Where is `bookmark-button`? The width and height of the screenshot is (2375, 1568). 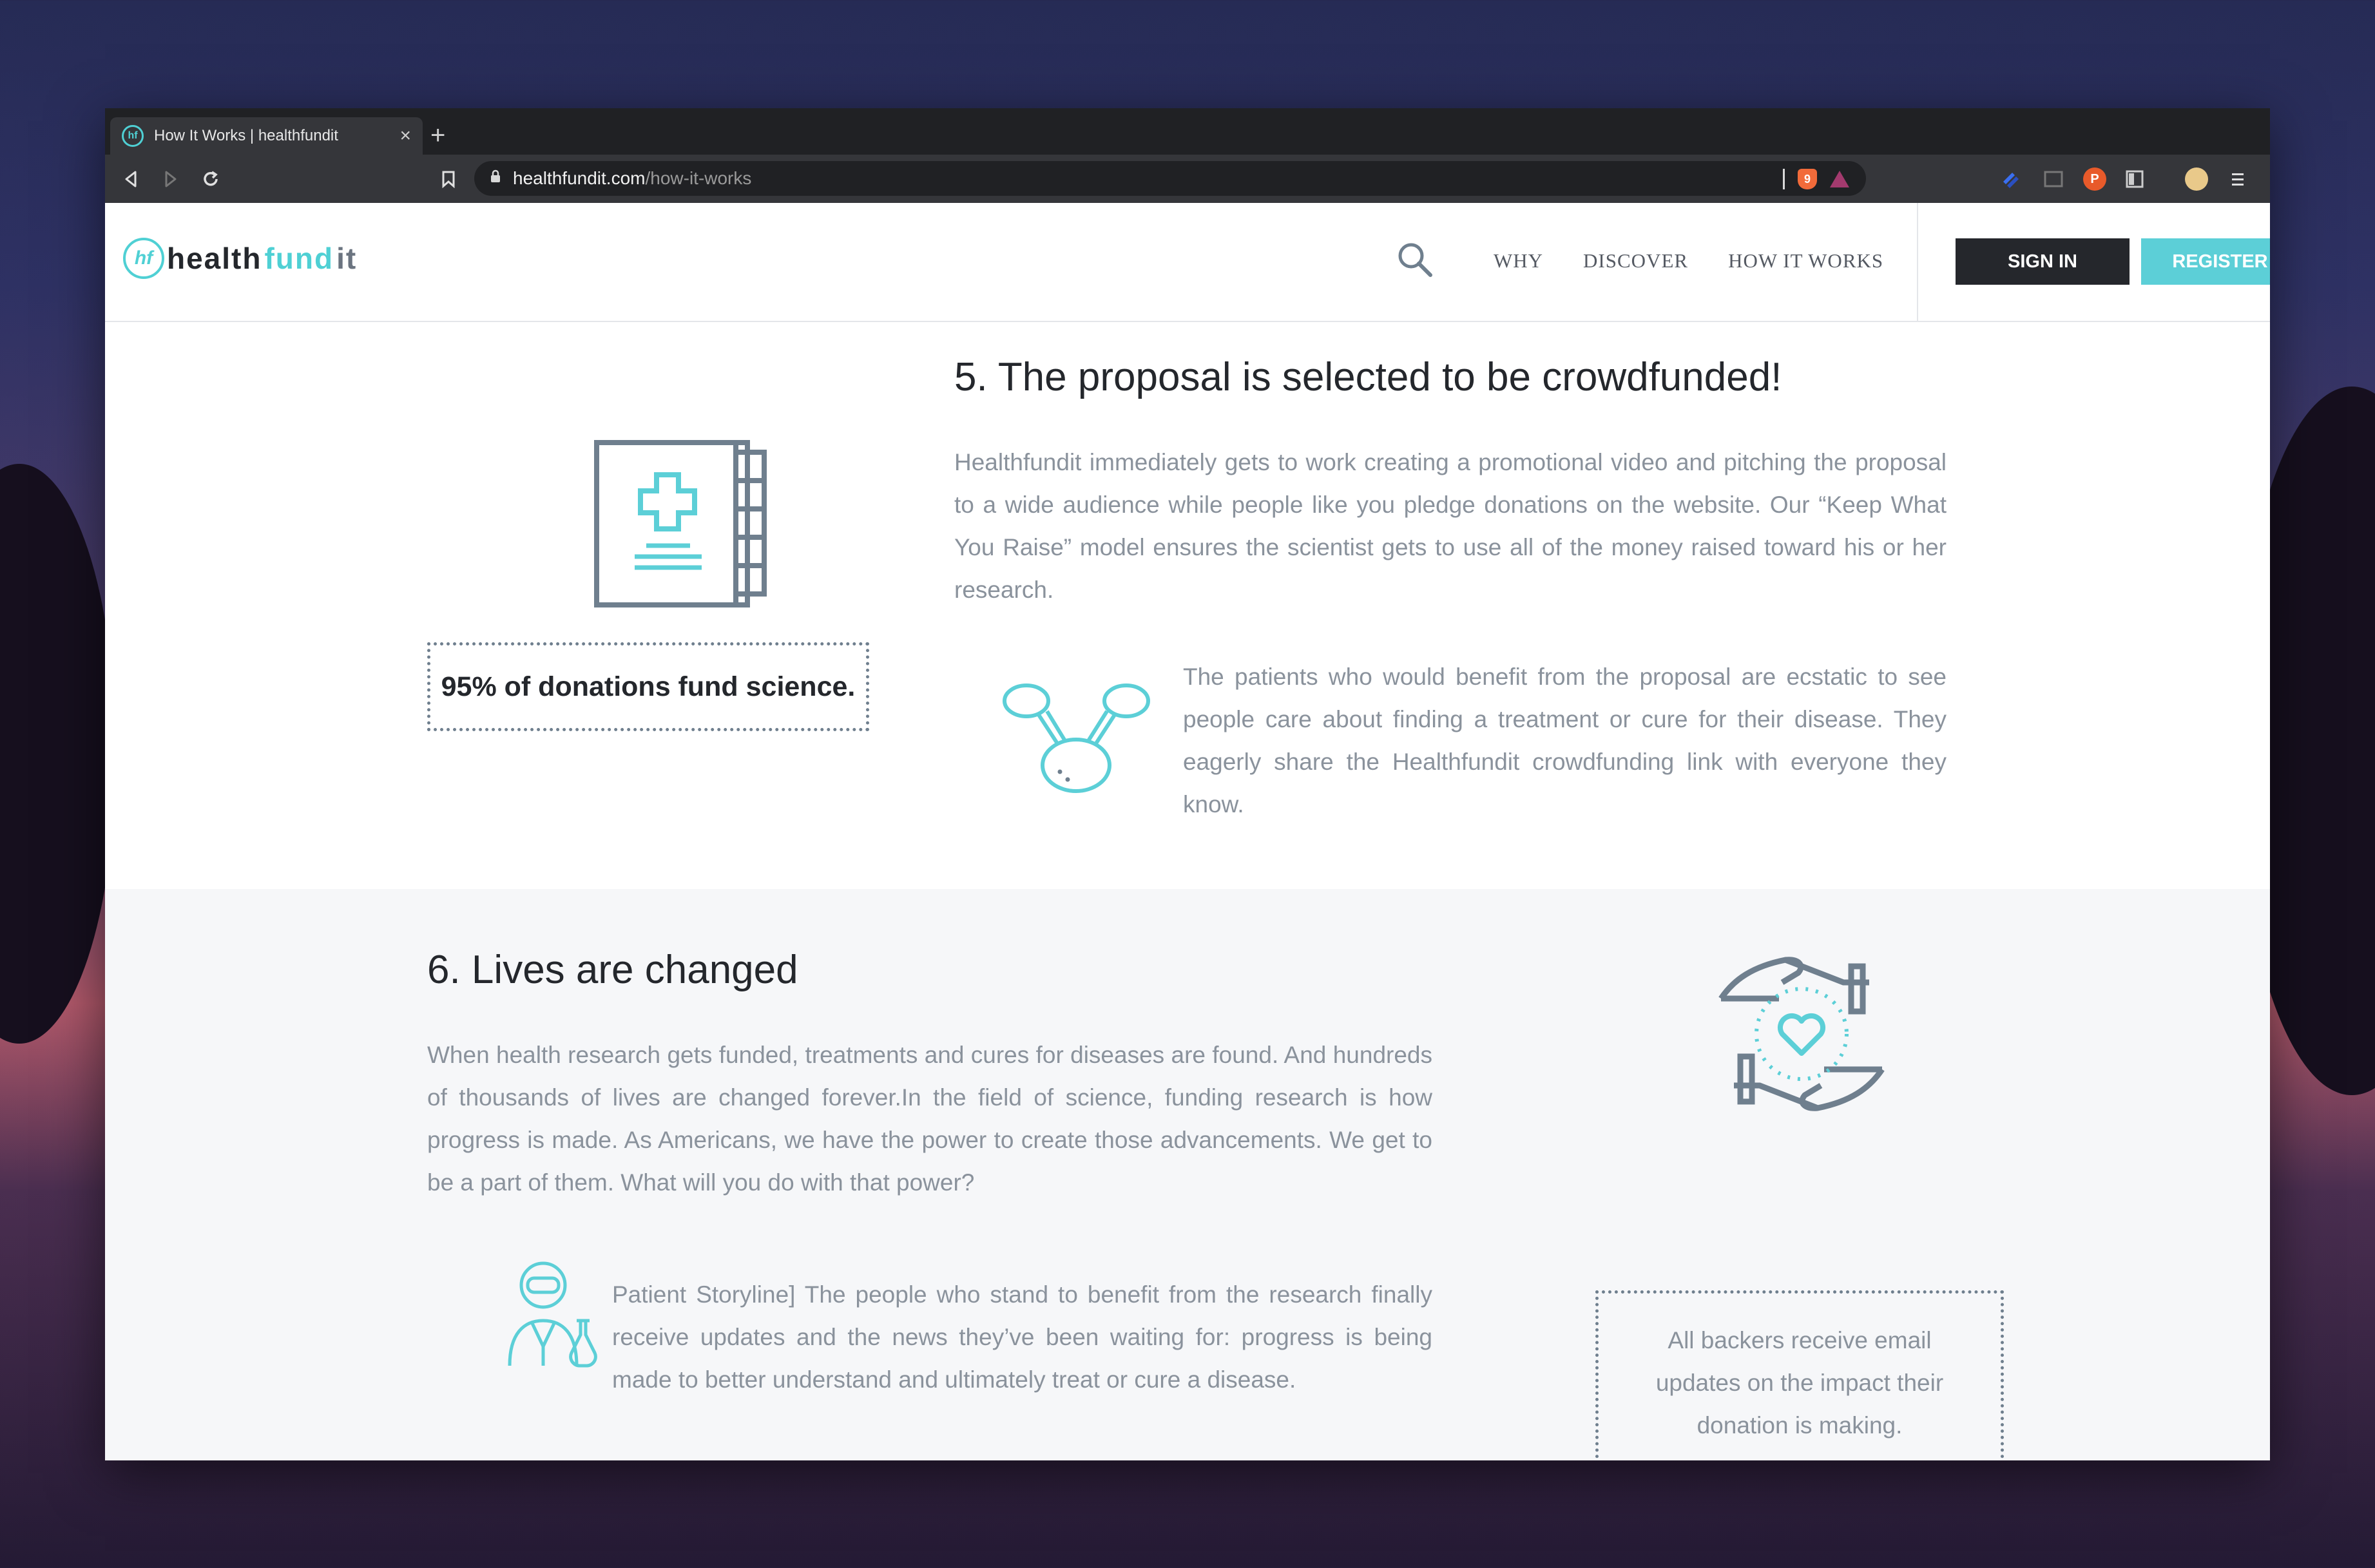
bookmark-button is located at coordinates (449, 179).